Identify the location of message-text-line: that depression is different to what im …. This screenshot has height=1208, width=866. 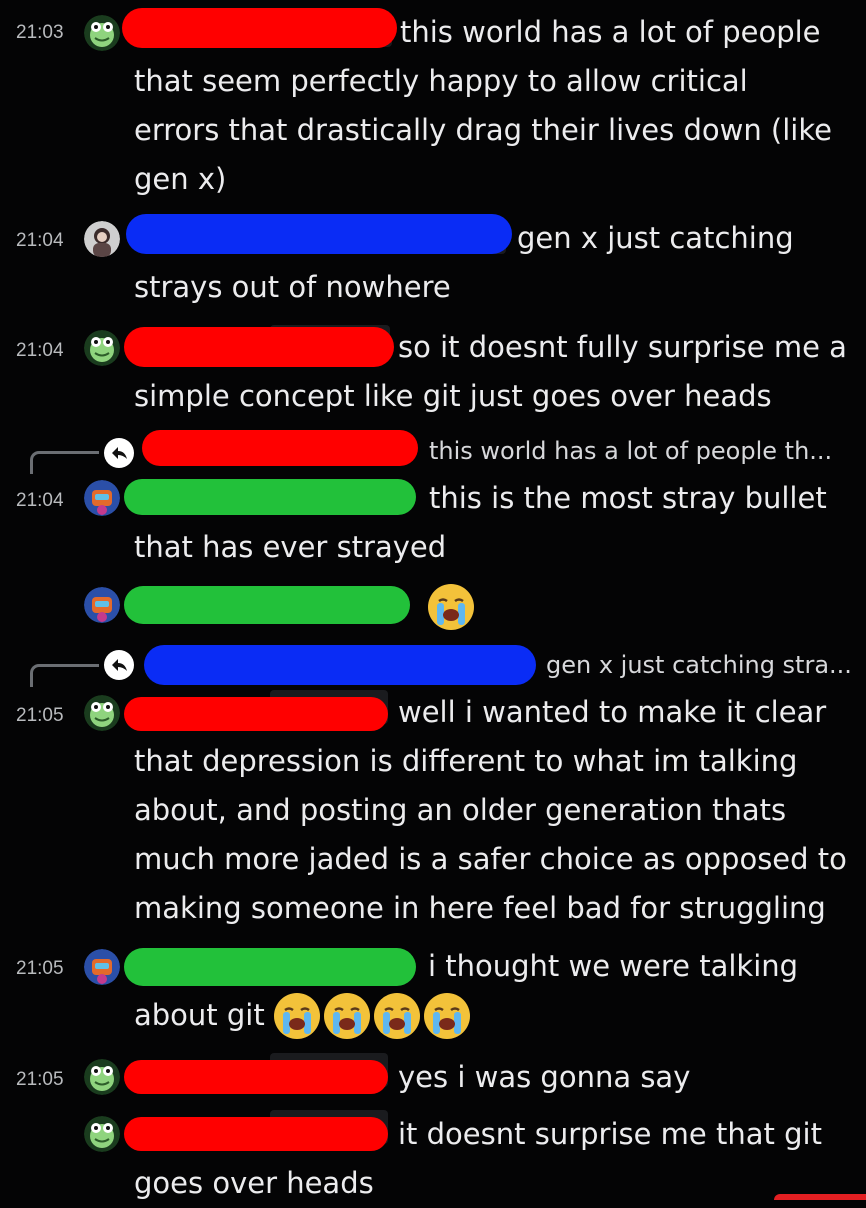
(466, 761).